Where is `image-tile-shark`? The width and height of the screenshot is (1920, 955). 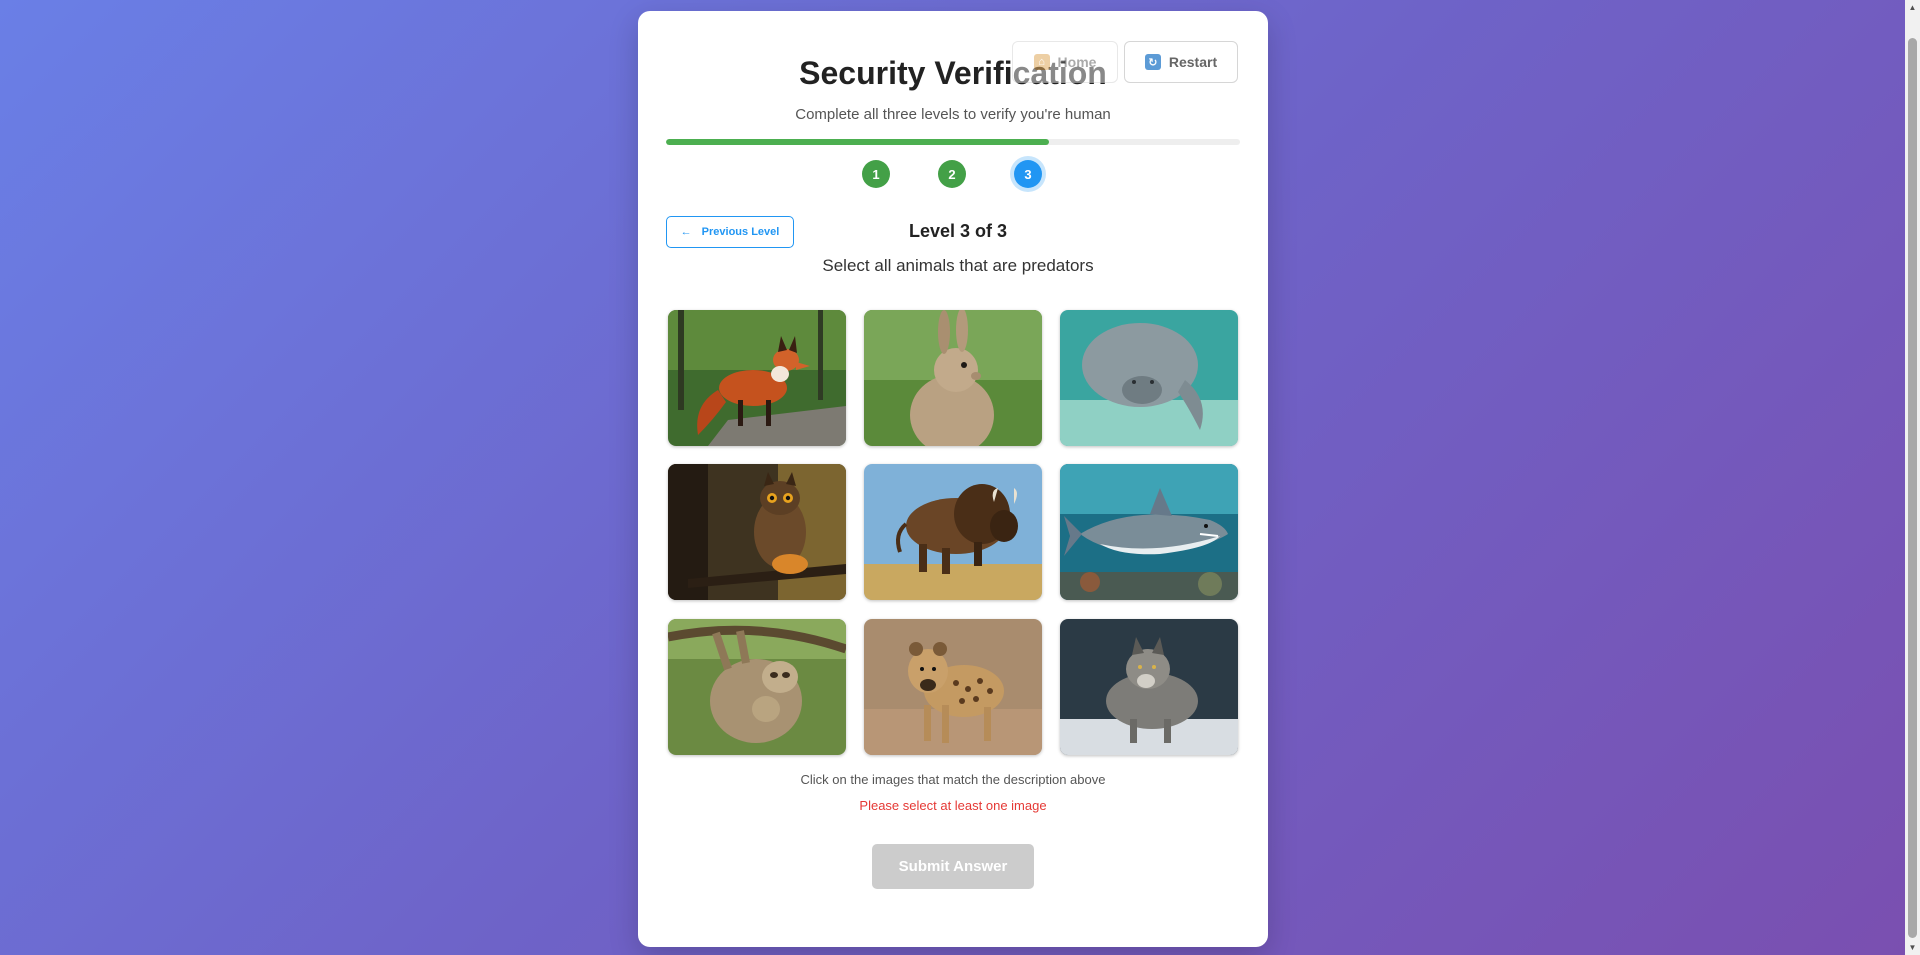
image-tile-shark is located at coordinates (1149, 532).